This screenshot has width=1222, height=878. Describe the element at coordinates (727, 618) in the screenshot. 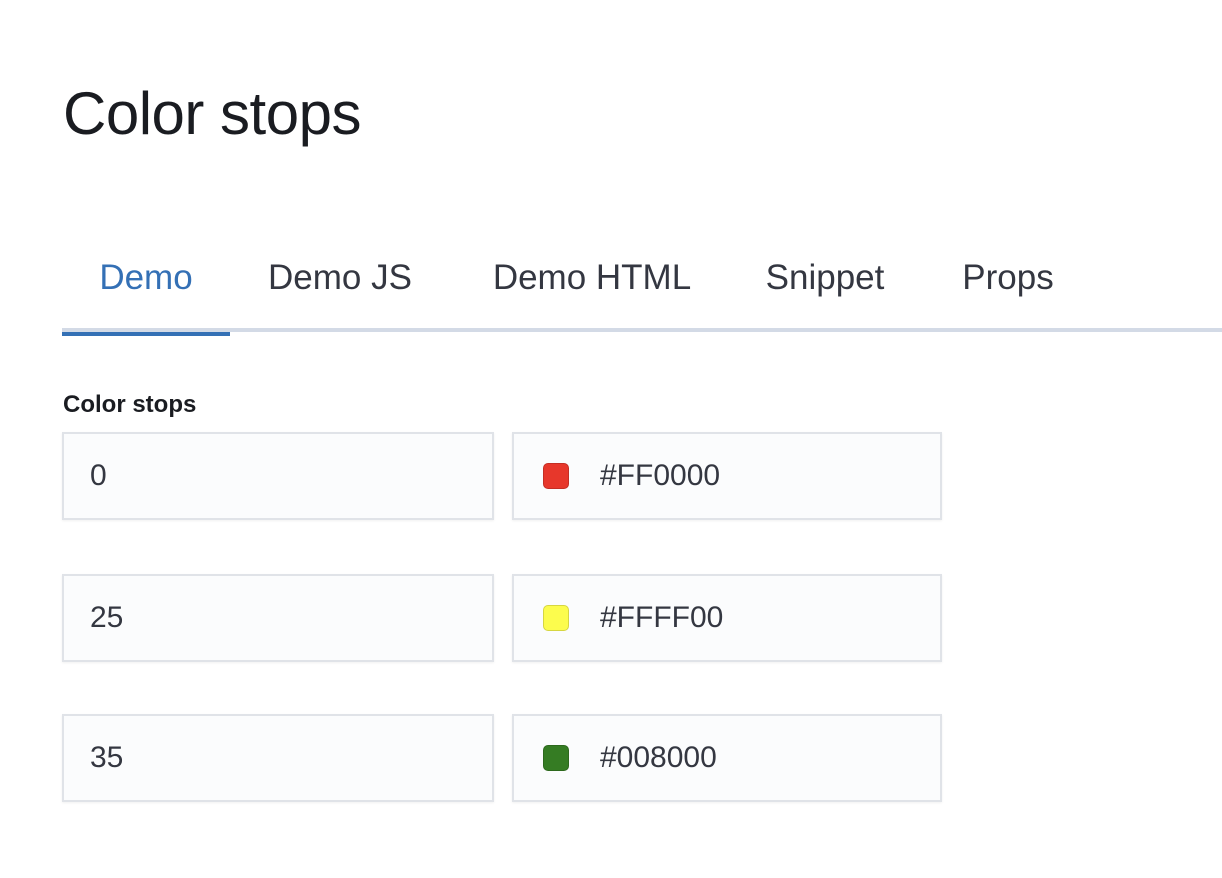

I see `color-picker-input: #FFFF00` at that location.